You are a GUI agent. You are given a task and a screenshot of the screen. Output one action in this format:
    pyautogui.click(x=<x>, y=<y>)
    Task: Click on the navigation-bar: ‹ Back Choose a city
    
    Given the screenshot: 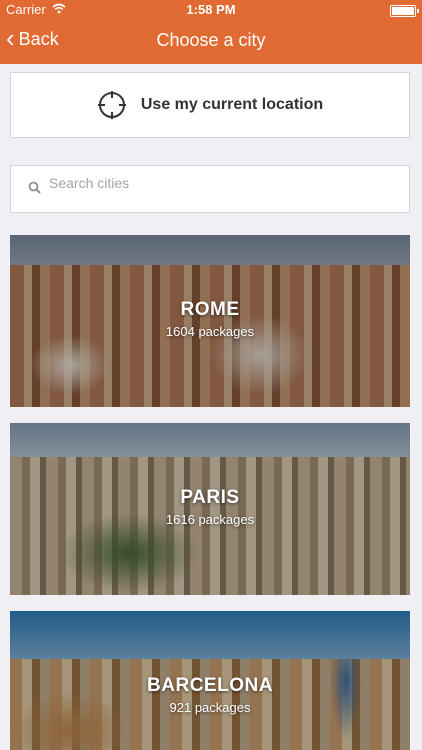 What is the action you would take?
    pyautogui.click(x=211, y=42)
    